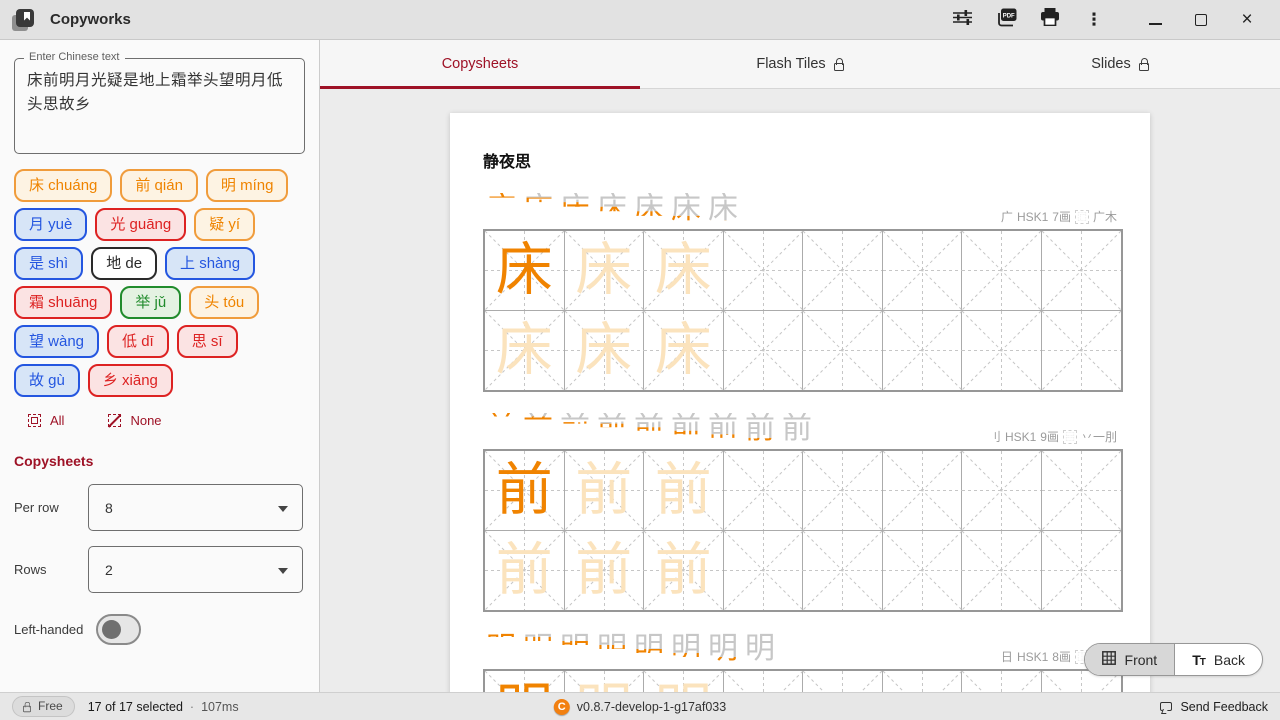 This screenshot has height=720, width=1280. Describe the element at coordinates (34, 420) in the screenshot. I see `select-all-icon` at that location.